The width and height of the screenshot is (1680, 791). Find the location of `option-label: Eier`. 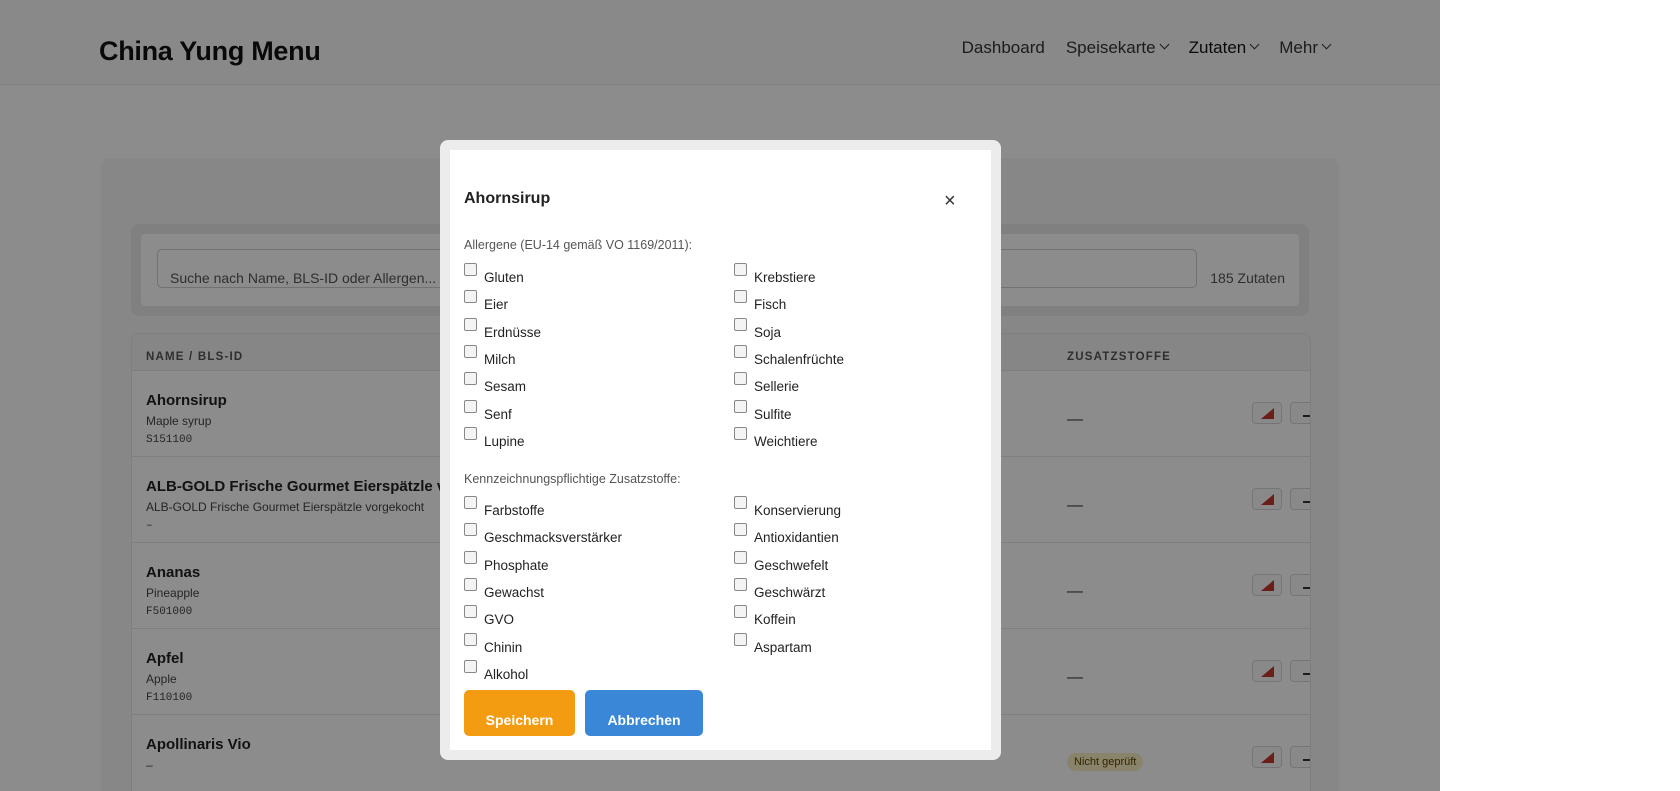

option-label: Eier is located at coordinates (496, 305).